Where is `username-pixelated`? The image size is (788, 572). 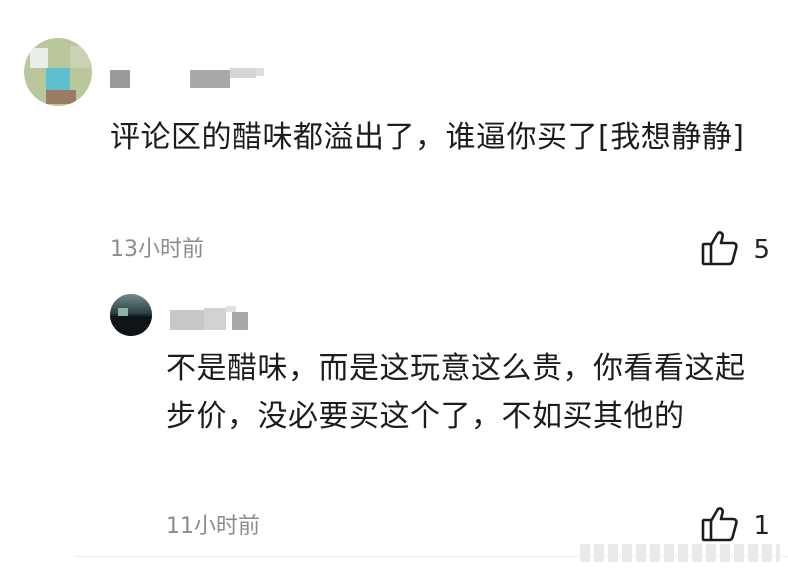
username-pixelated is located at coordinates (190, 77).